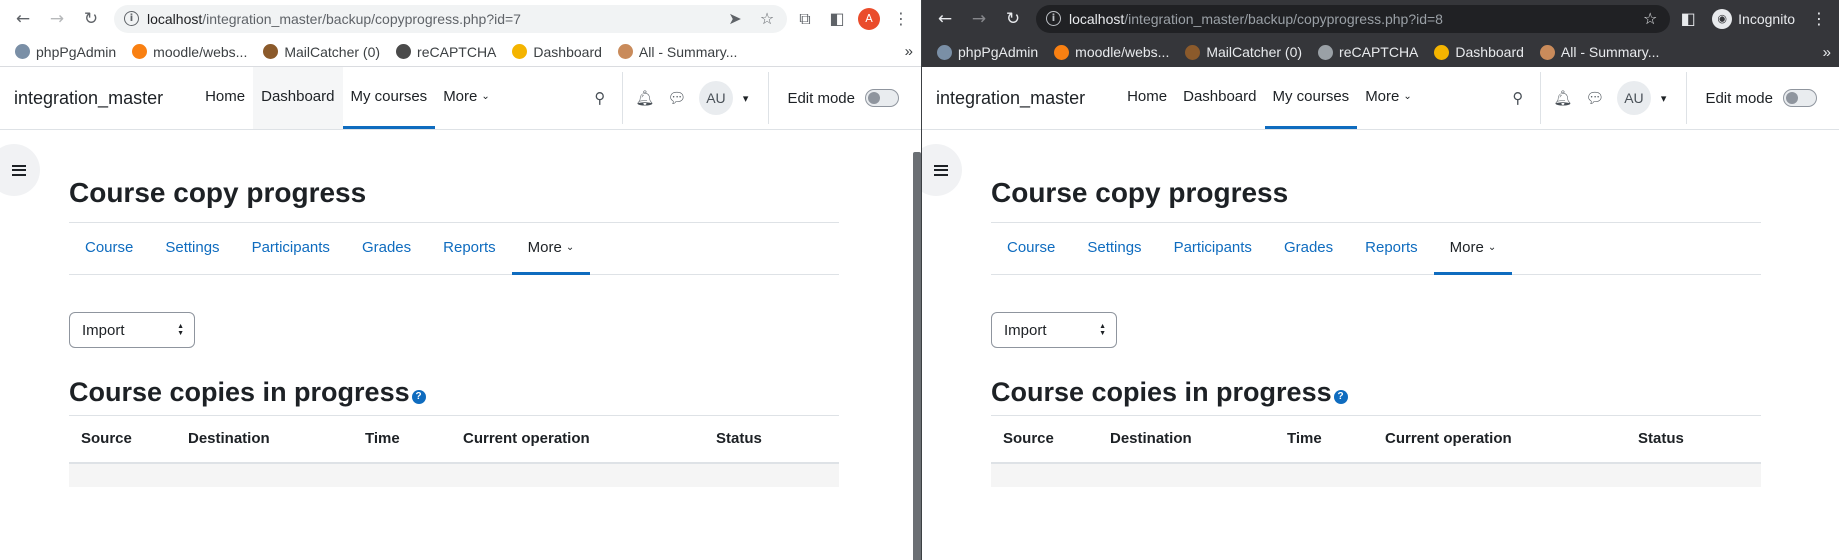 This screenshot has height=560, width=1839. I want to click on extensions-puzzle-icon: ⧉, so click(805, 19).